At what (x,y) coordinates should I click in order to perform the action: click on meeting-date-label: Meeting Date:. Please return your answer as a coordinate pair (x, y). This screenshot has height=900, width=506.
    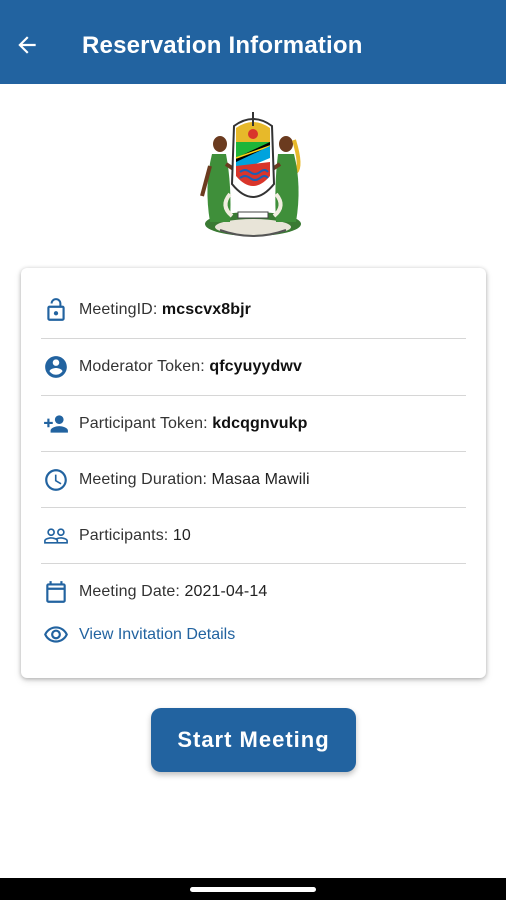
    Looking at the image, I should click on (132, 591).